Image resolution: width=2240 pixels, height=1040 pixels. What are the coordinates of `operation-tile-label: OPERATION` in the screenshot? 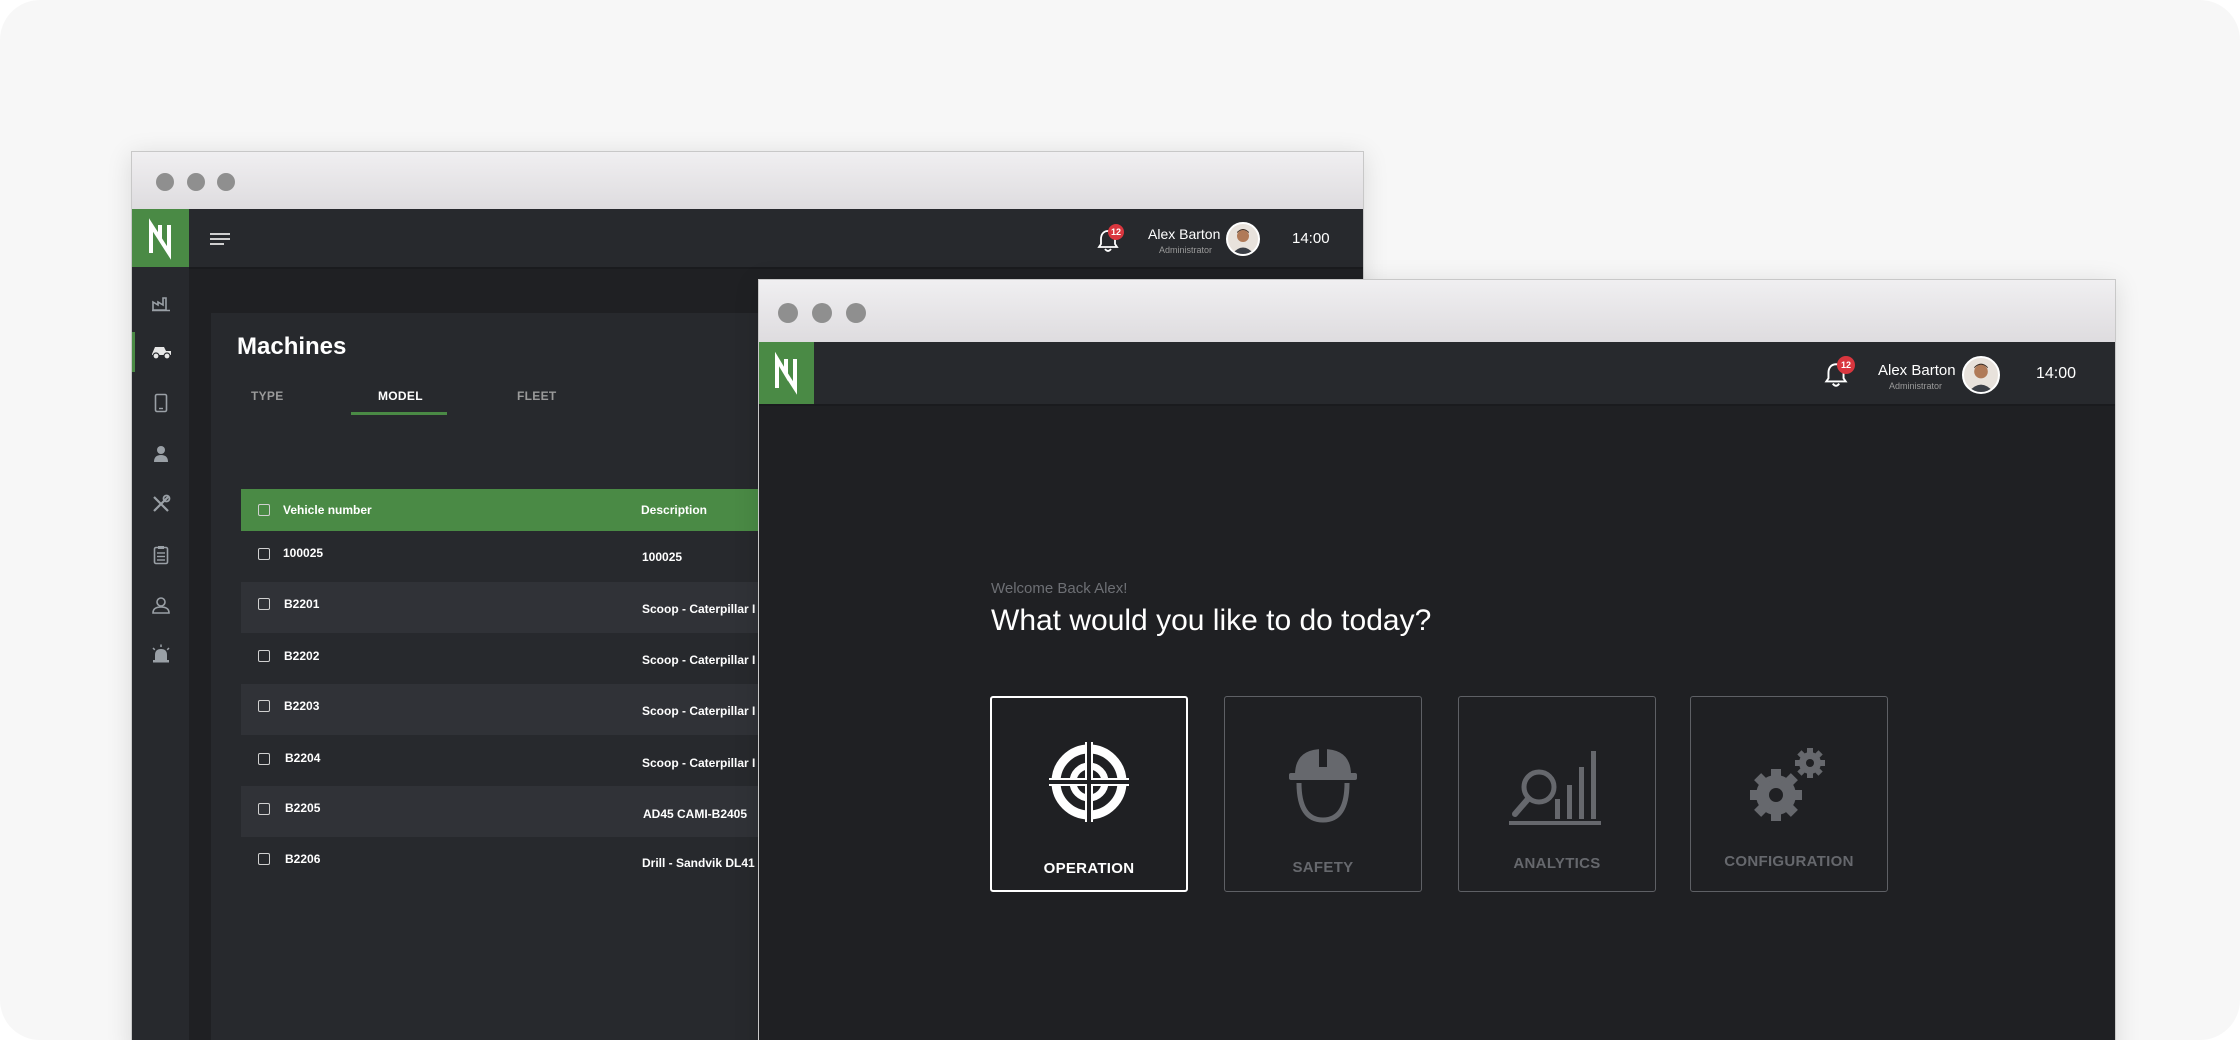 It's located at (1089, 868).